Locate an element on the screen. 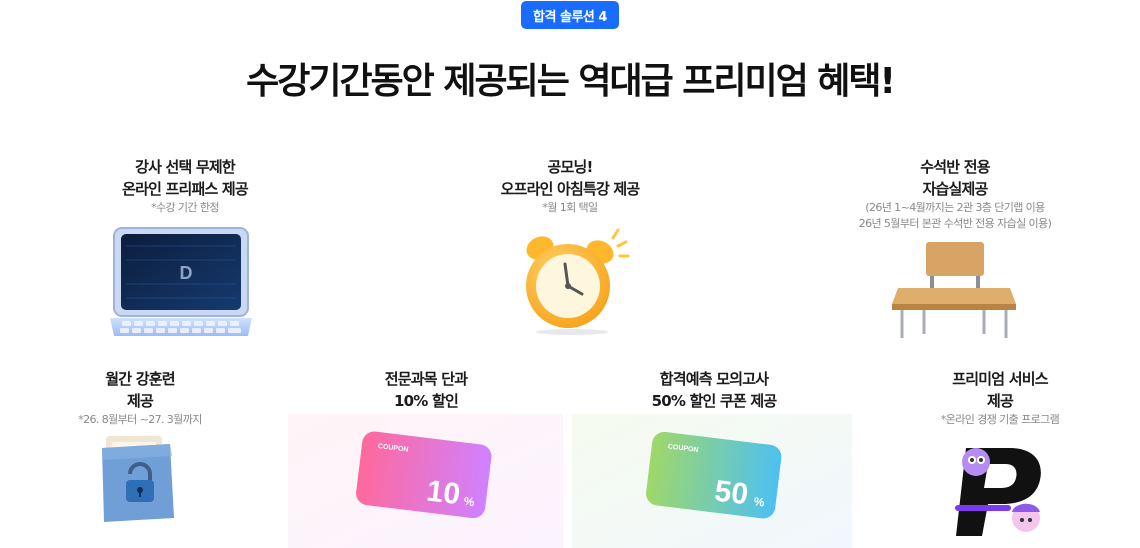 The height and width of the screenshot is (548, 1140). benefit-title: 합격예측 모의고사 is located at coordinates (714, 379).